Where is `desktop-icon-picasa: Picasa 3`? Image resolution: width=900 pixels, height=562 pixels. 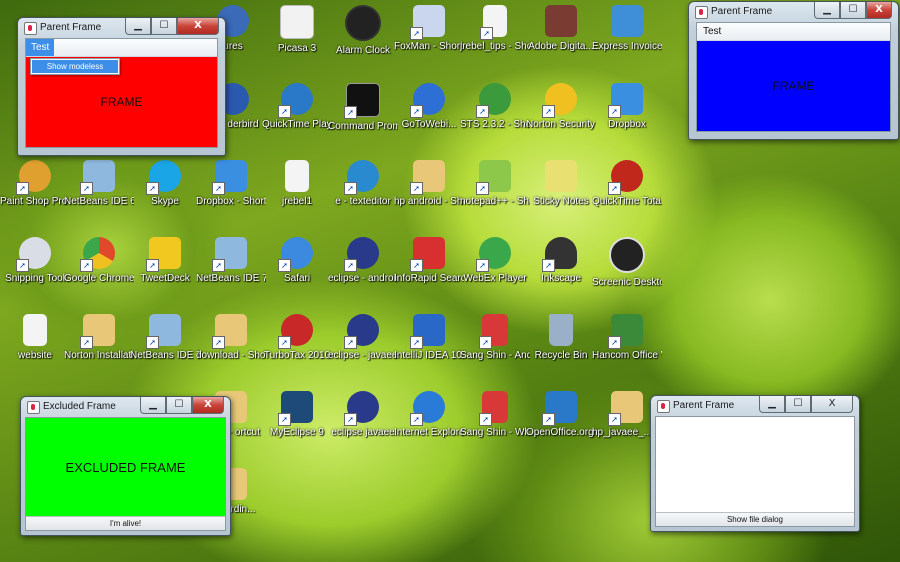 desktop-icon-picasa: Picasa 3 is located at coordinates (297, 30).